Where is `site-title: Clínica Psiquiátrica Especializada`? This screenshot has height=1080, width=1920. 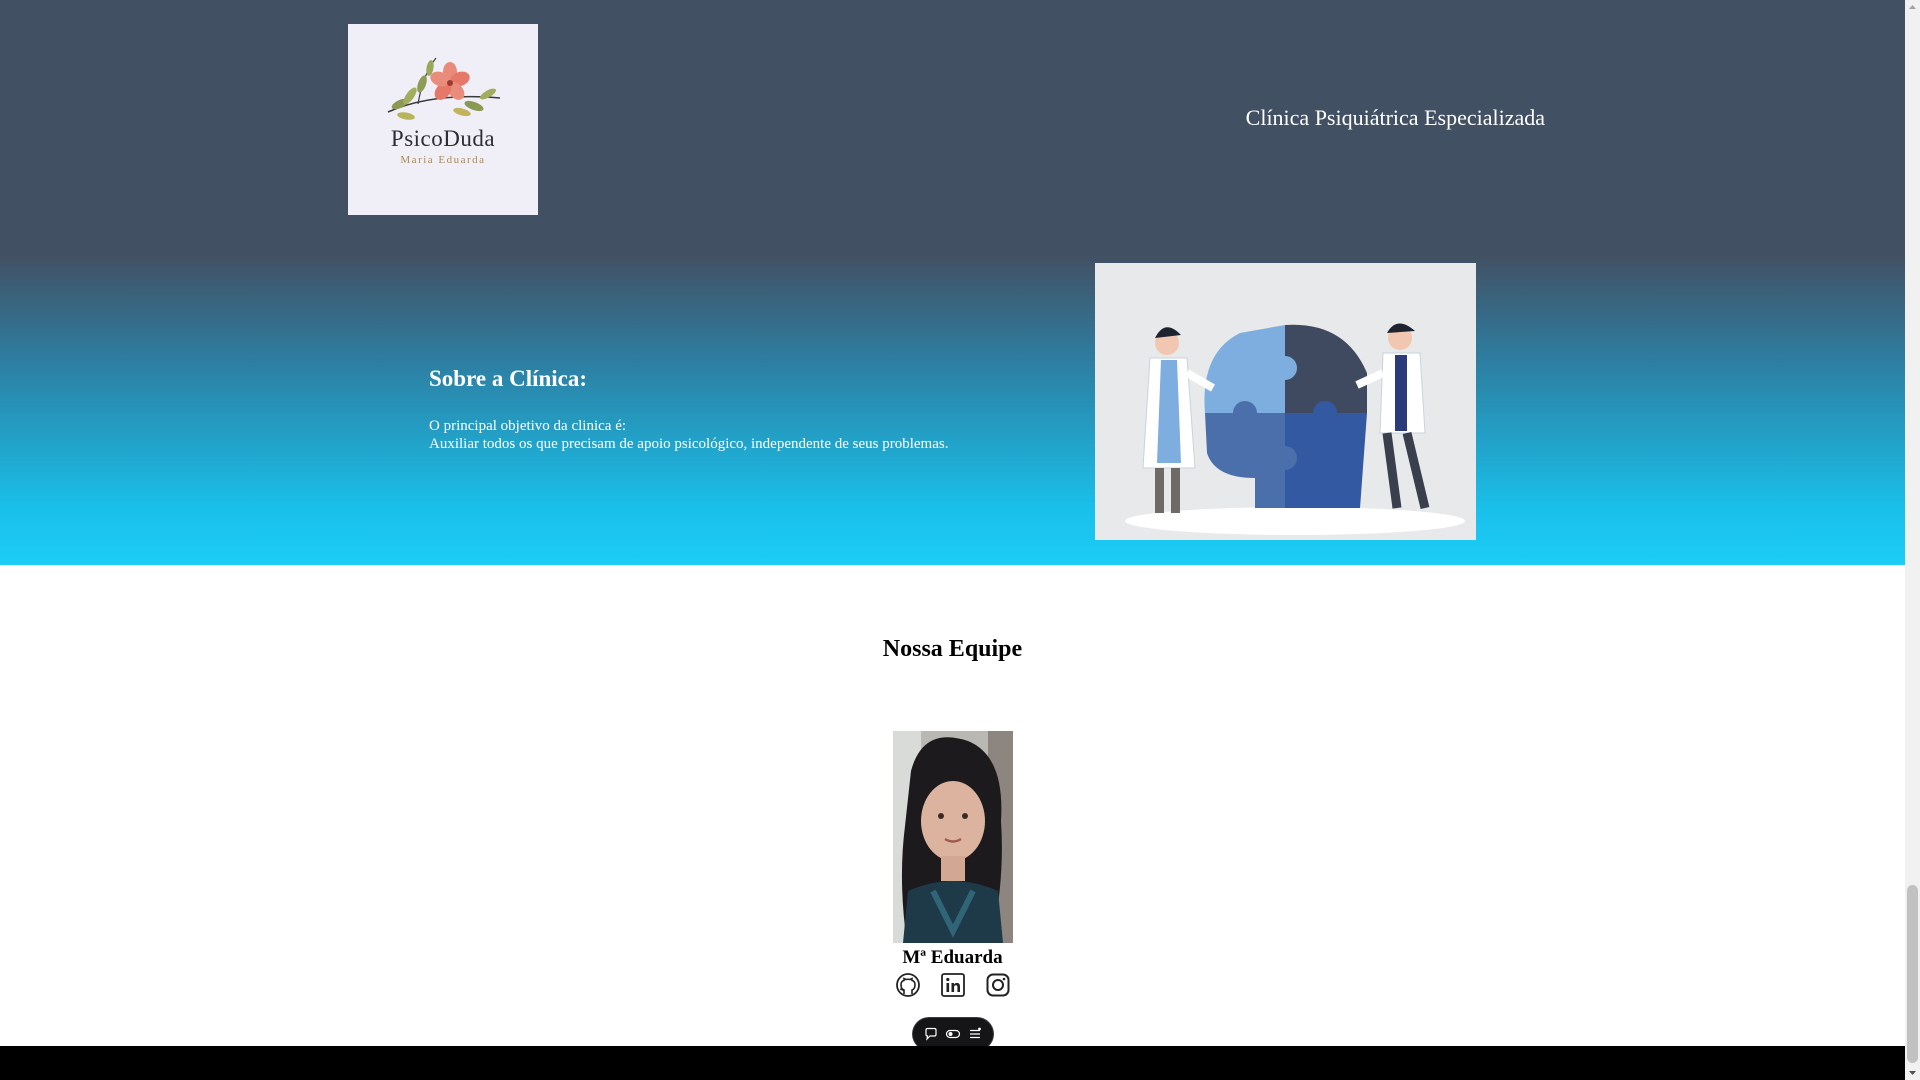
site-title: Clínica Psiquiátrica Especializada is located at coordinates (1395, 117).